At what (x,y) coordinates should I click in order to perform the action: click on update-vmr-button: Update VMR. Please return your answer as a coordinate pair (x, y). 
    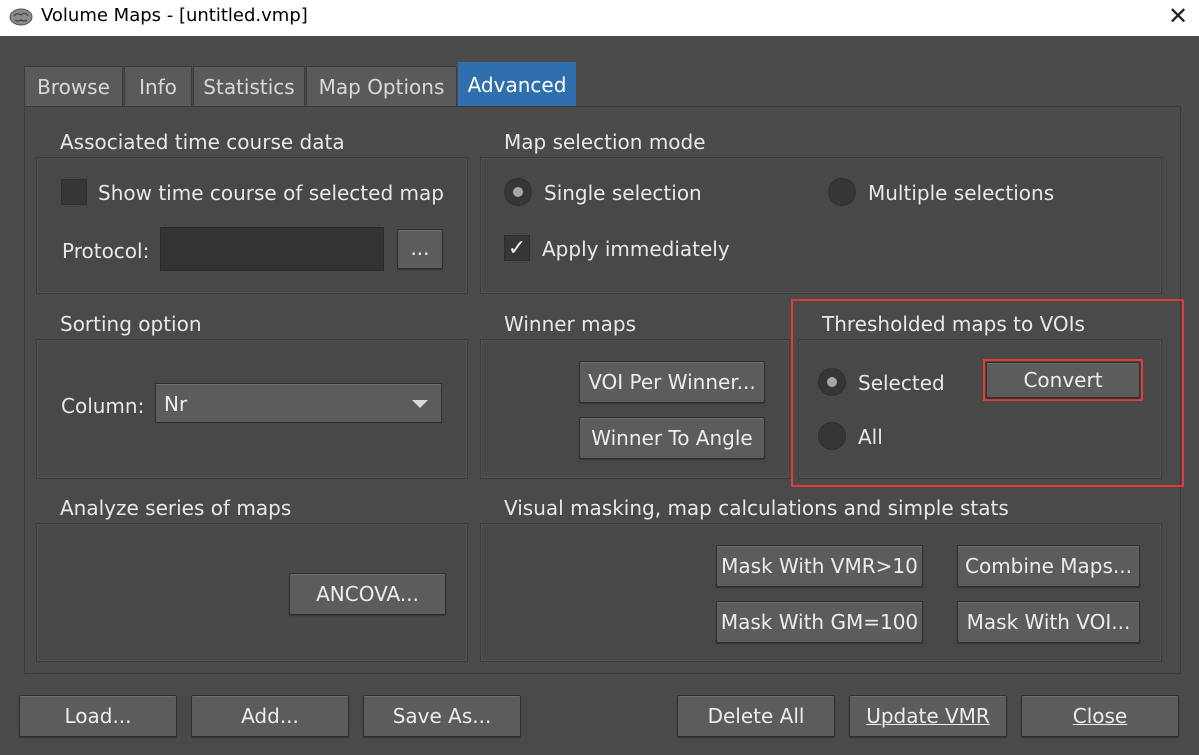
    Looking at the image, I should click on (928, 716).